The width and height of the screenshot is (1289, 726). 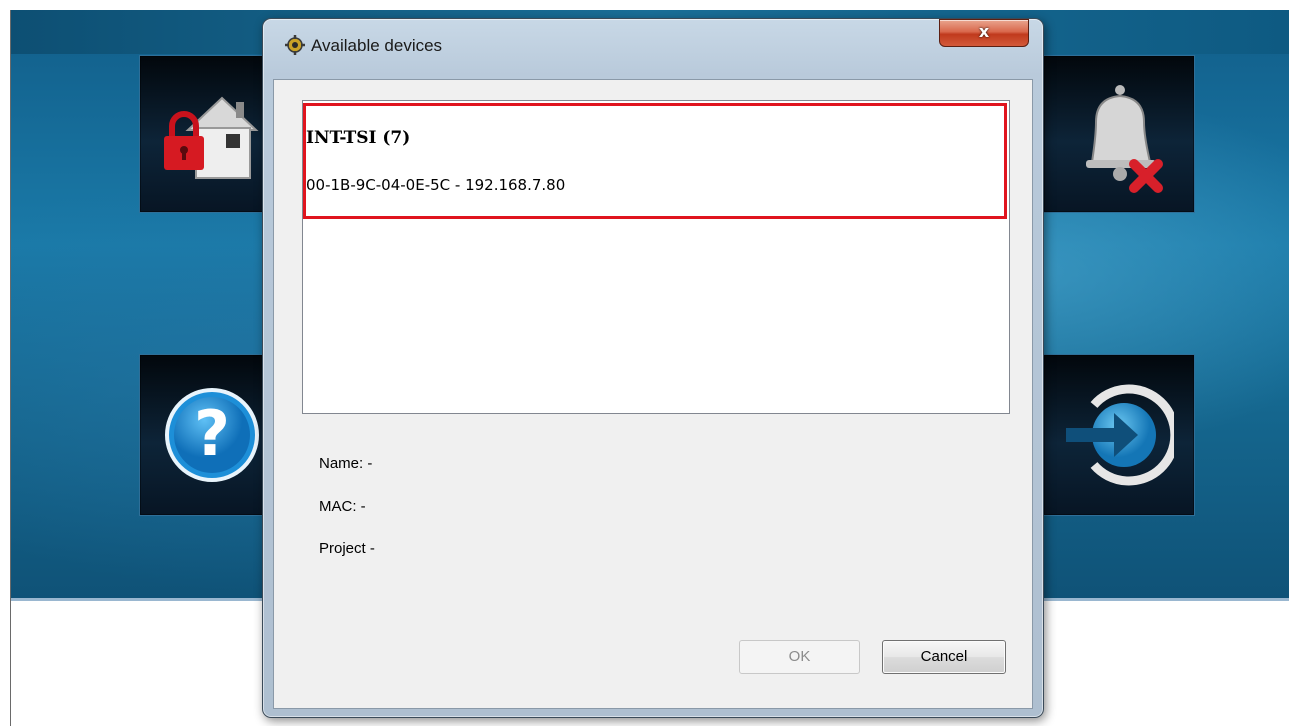 I want to click on cancel-button: Cancel, so click(x=944, y=657).